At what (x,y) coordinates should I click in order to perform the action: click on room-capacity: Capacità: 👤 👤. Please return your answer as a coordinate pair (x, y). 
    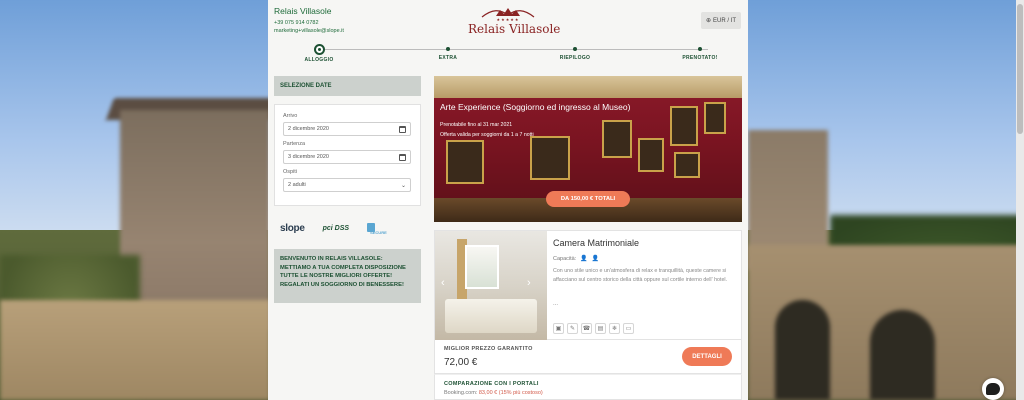
    Looking at the image, I should click on (576, 259).